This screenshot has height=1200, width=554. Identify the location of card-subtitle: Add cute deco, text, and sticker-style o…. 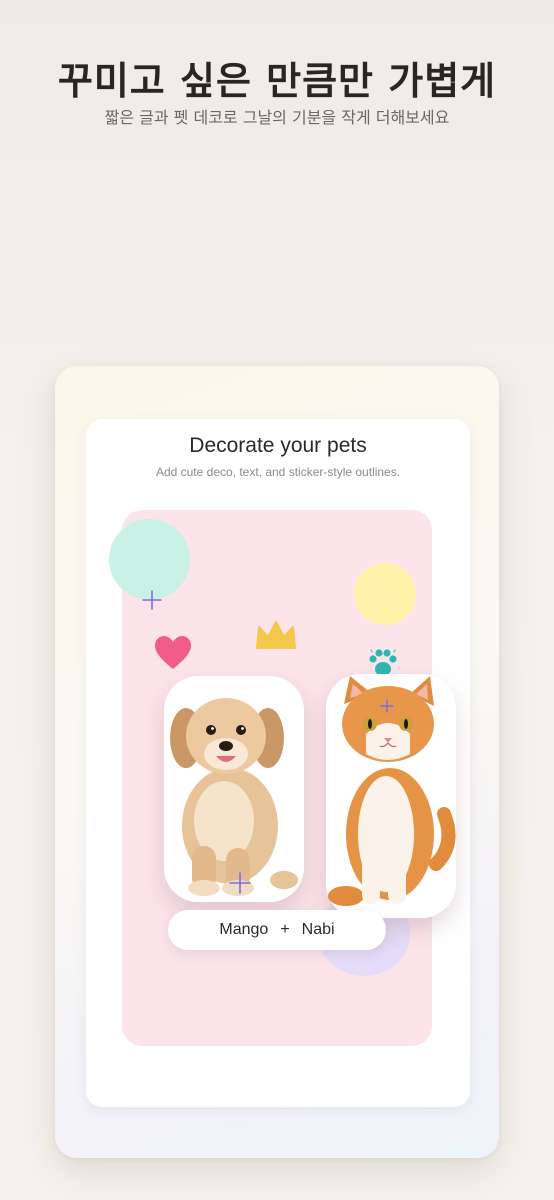
(278, 472).